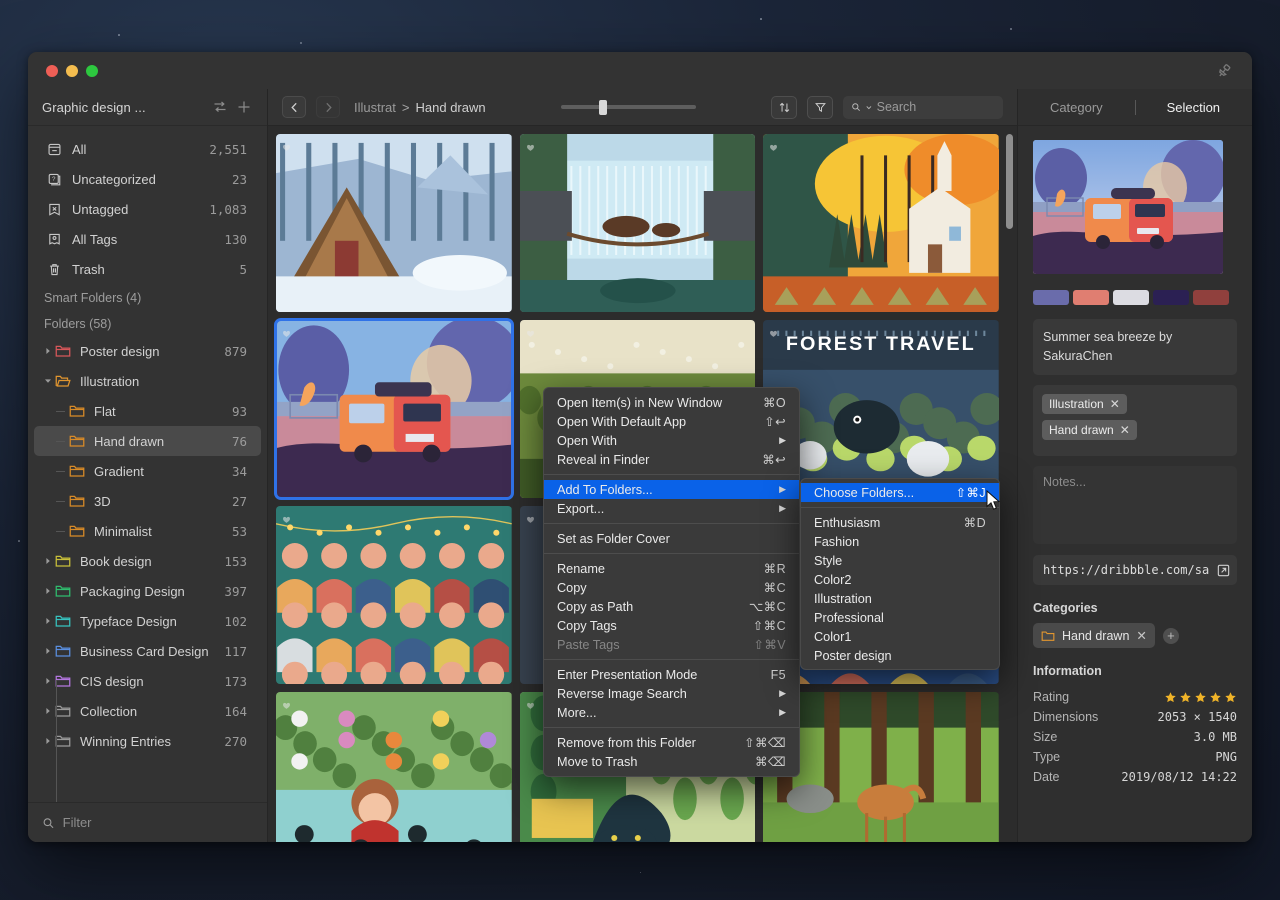  Describe the element at coordinates (671, 674) in the screenshot. I see `menu-item-enter-presentation-mode: Enter Presentation Mode F5` at that location.